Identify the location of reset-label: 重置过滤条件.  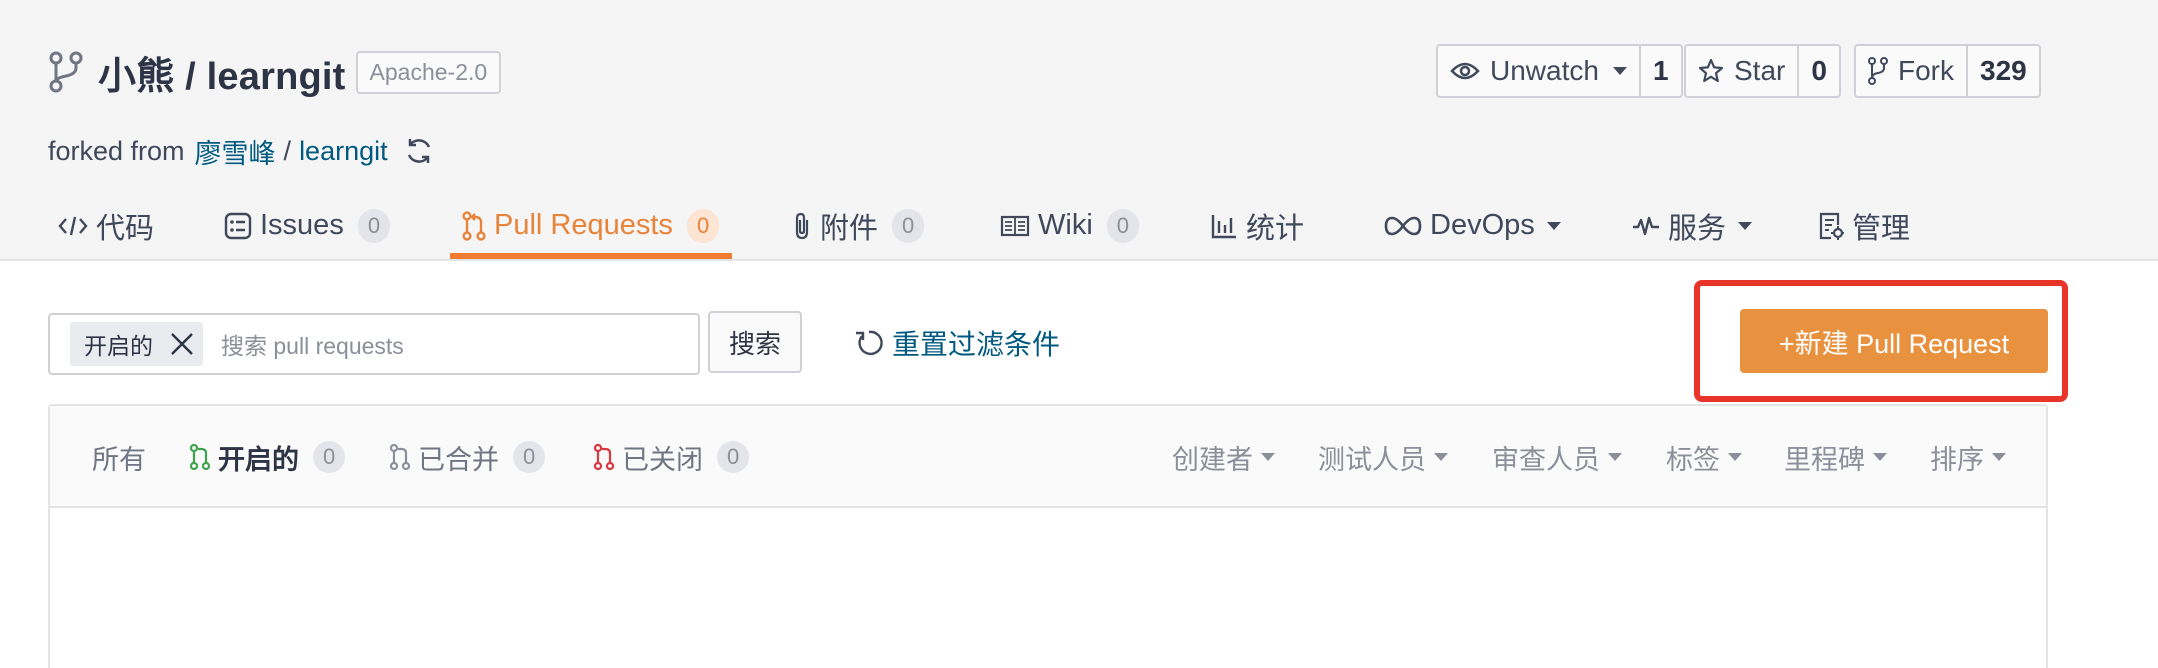
(976, 344).